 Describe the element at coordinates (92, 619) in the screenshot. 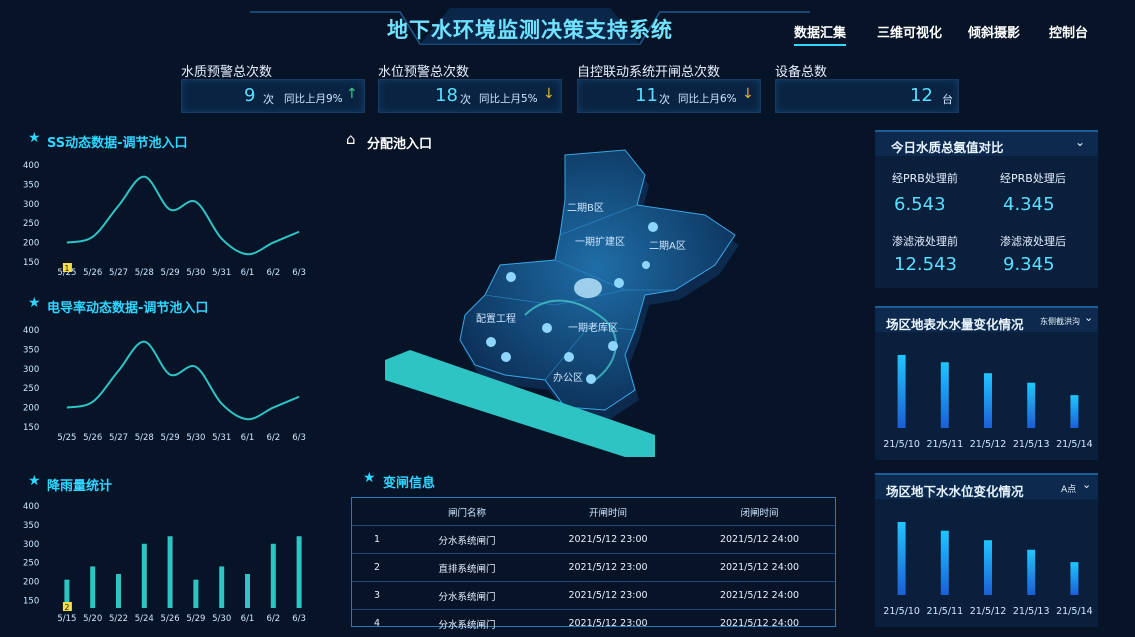

I see `x-tick-label: 5/20` at that location.